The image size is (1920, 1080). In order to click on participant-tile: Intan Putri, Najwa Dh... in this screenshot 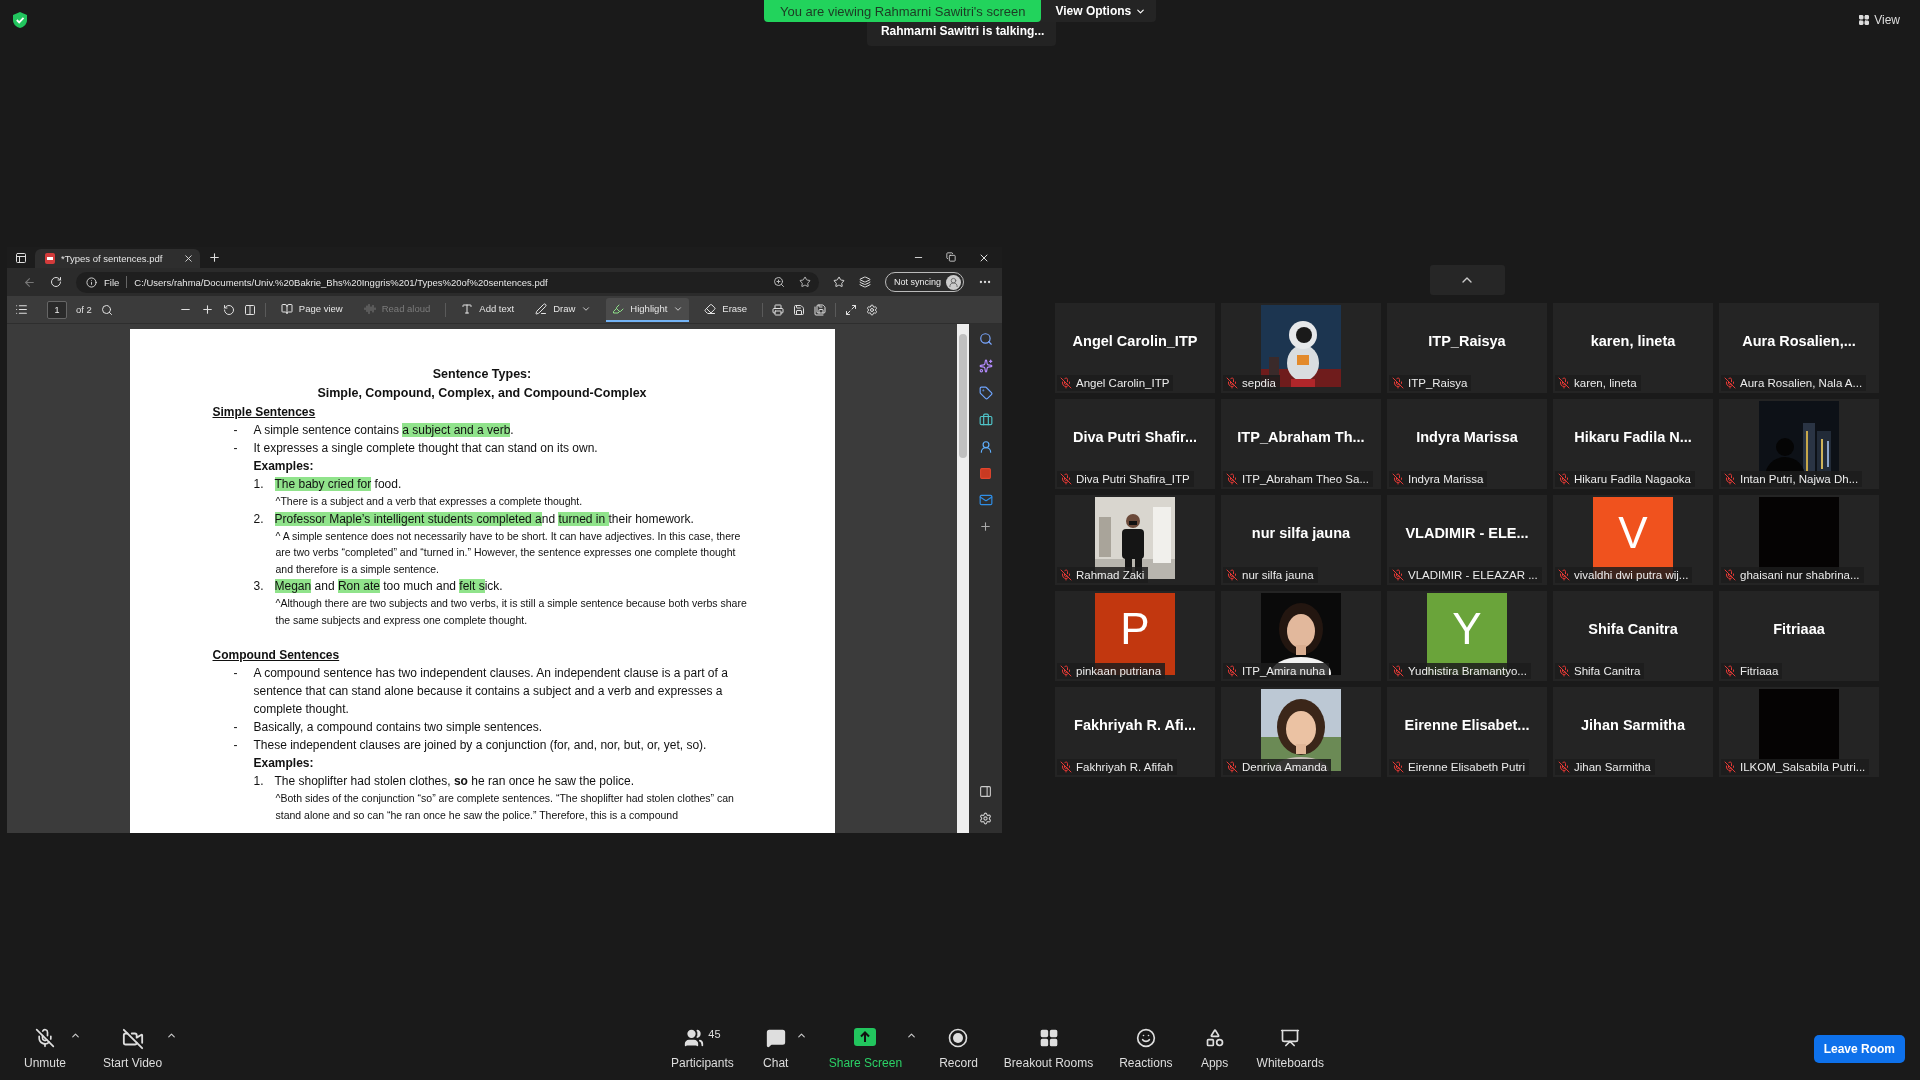, I will do `click(1799, 444)`.